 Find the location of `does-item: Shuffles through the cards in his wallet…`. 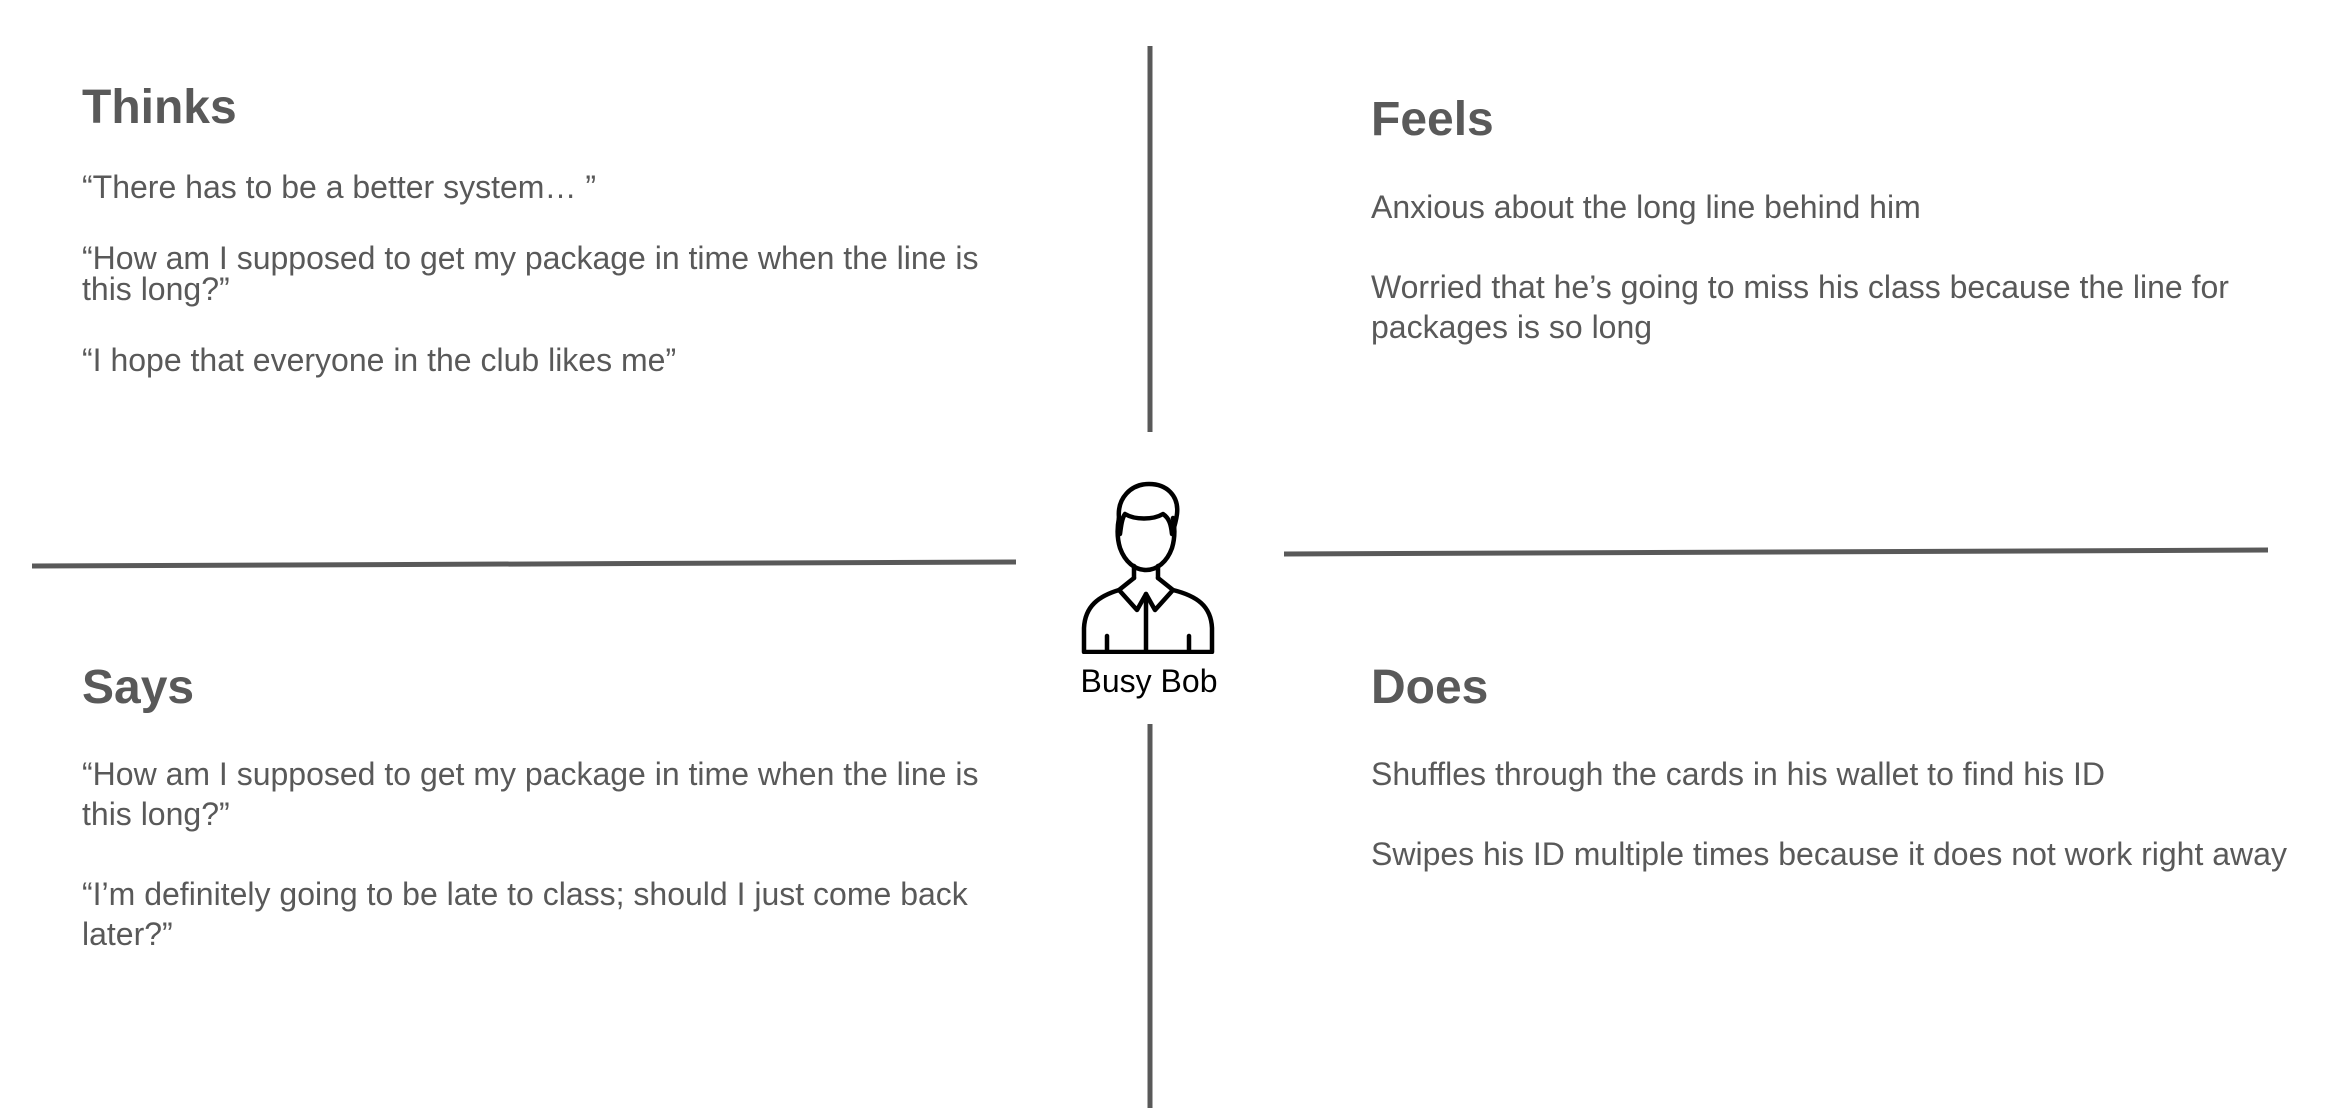

does-item: Shuffles through the cards in his wallet… is located at coordinates (1738, 774).